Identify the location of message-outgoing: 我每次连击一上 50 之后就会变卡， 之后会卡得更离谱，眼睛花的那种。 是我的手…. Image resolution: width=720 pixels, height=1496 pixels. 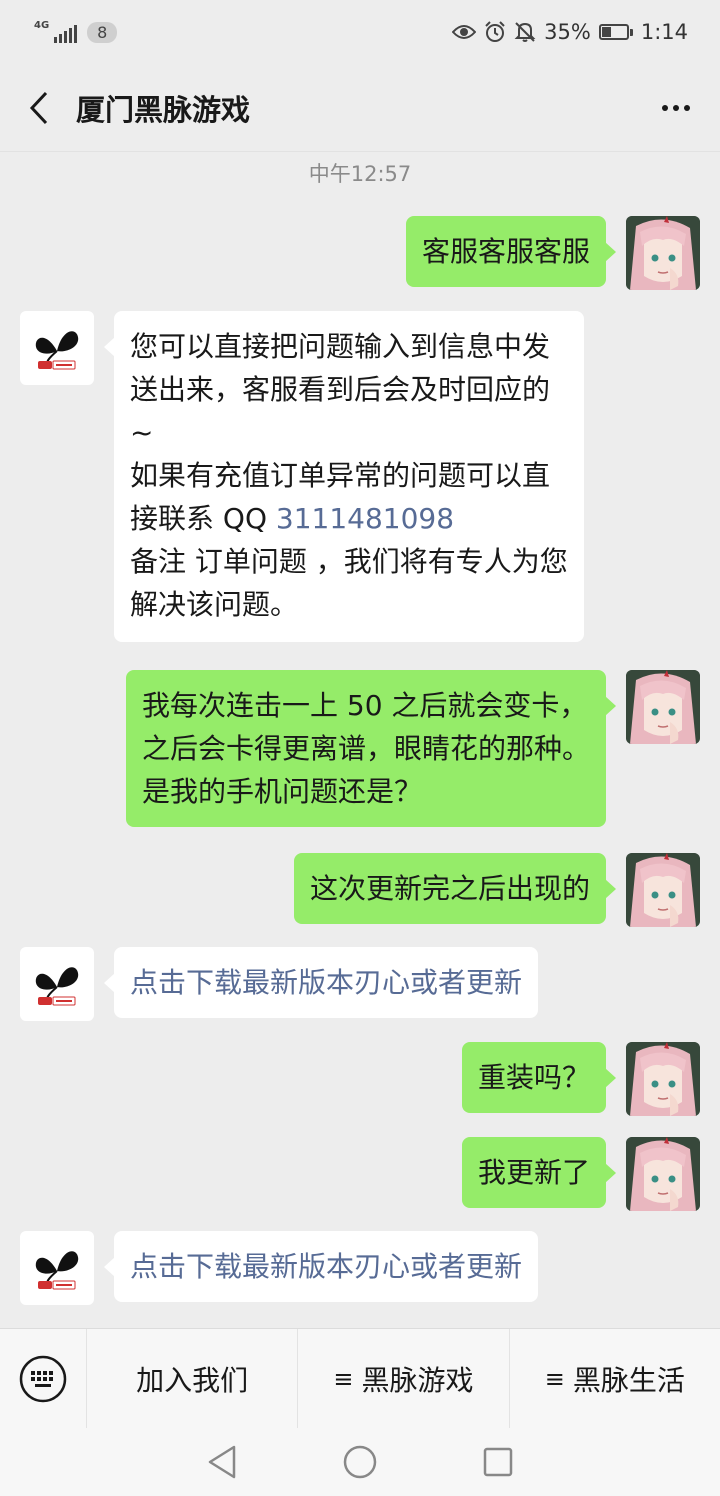
(412, 748).